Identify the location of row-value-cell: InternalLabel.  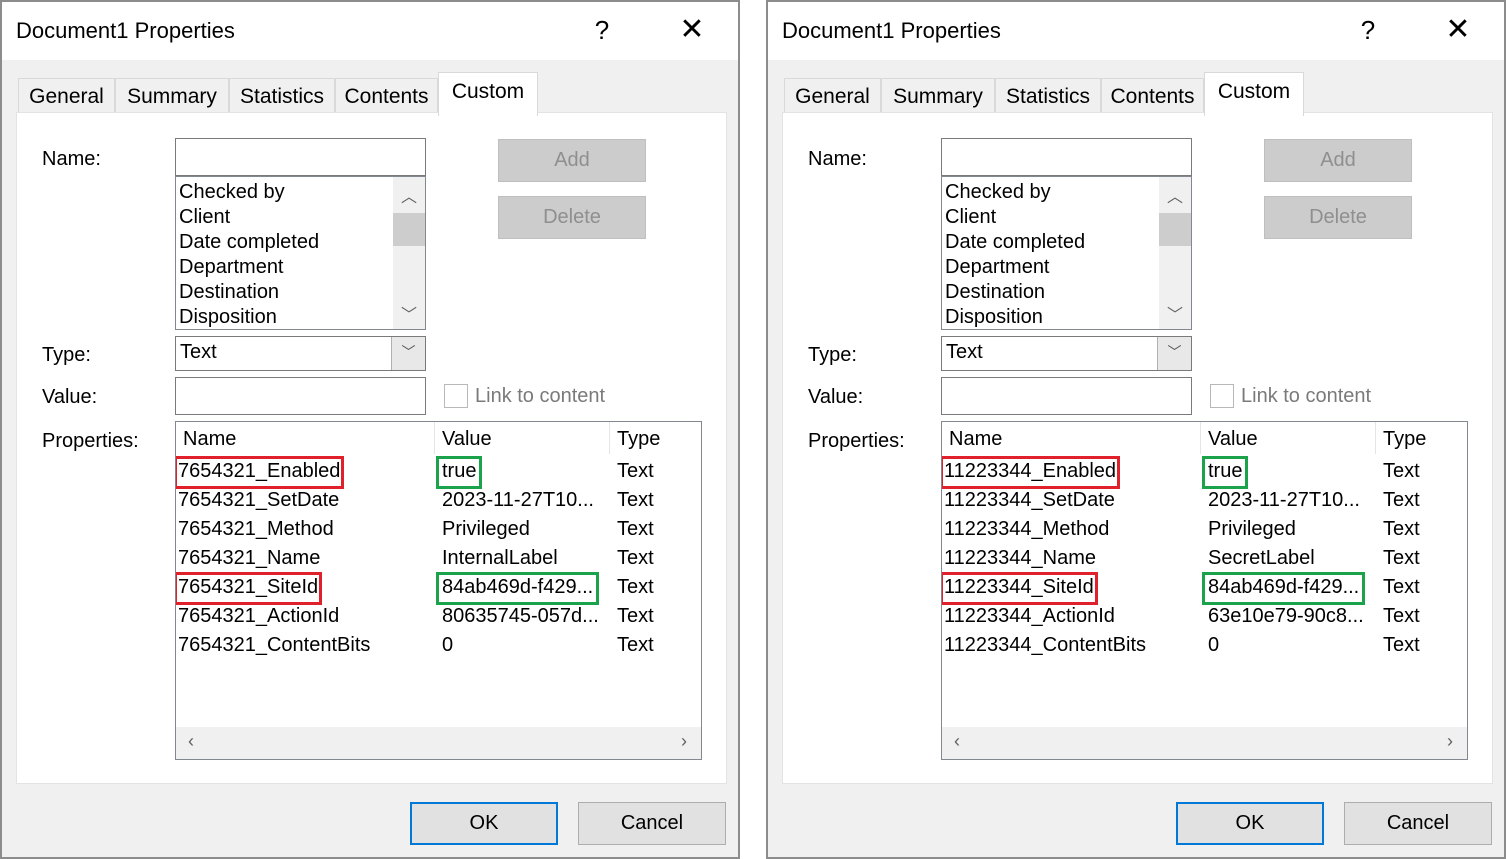
(500, 558).